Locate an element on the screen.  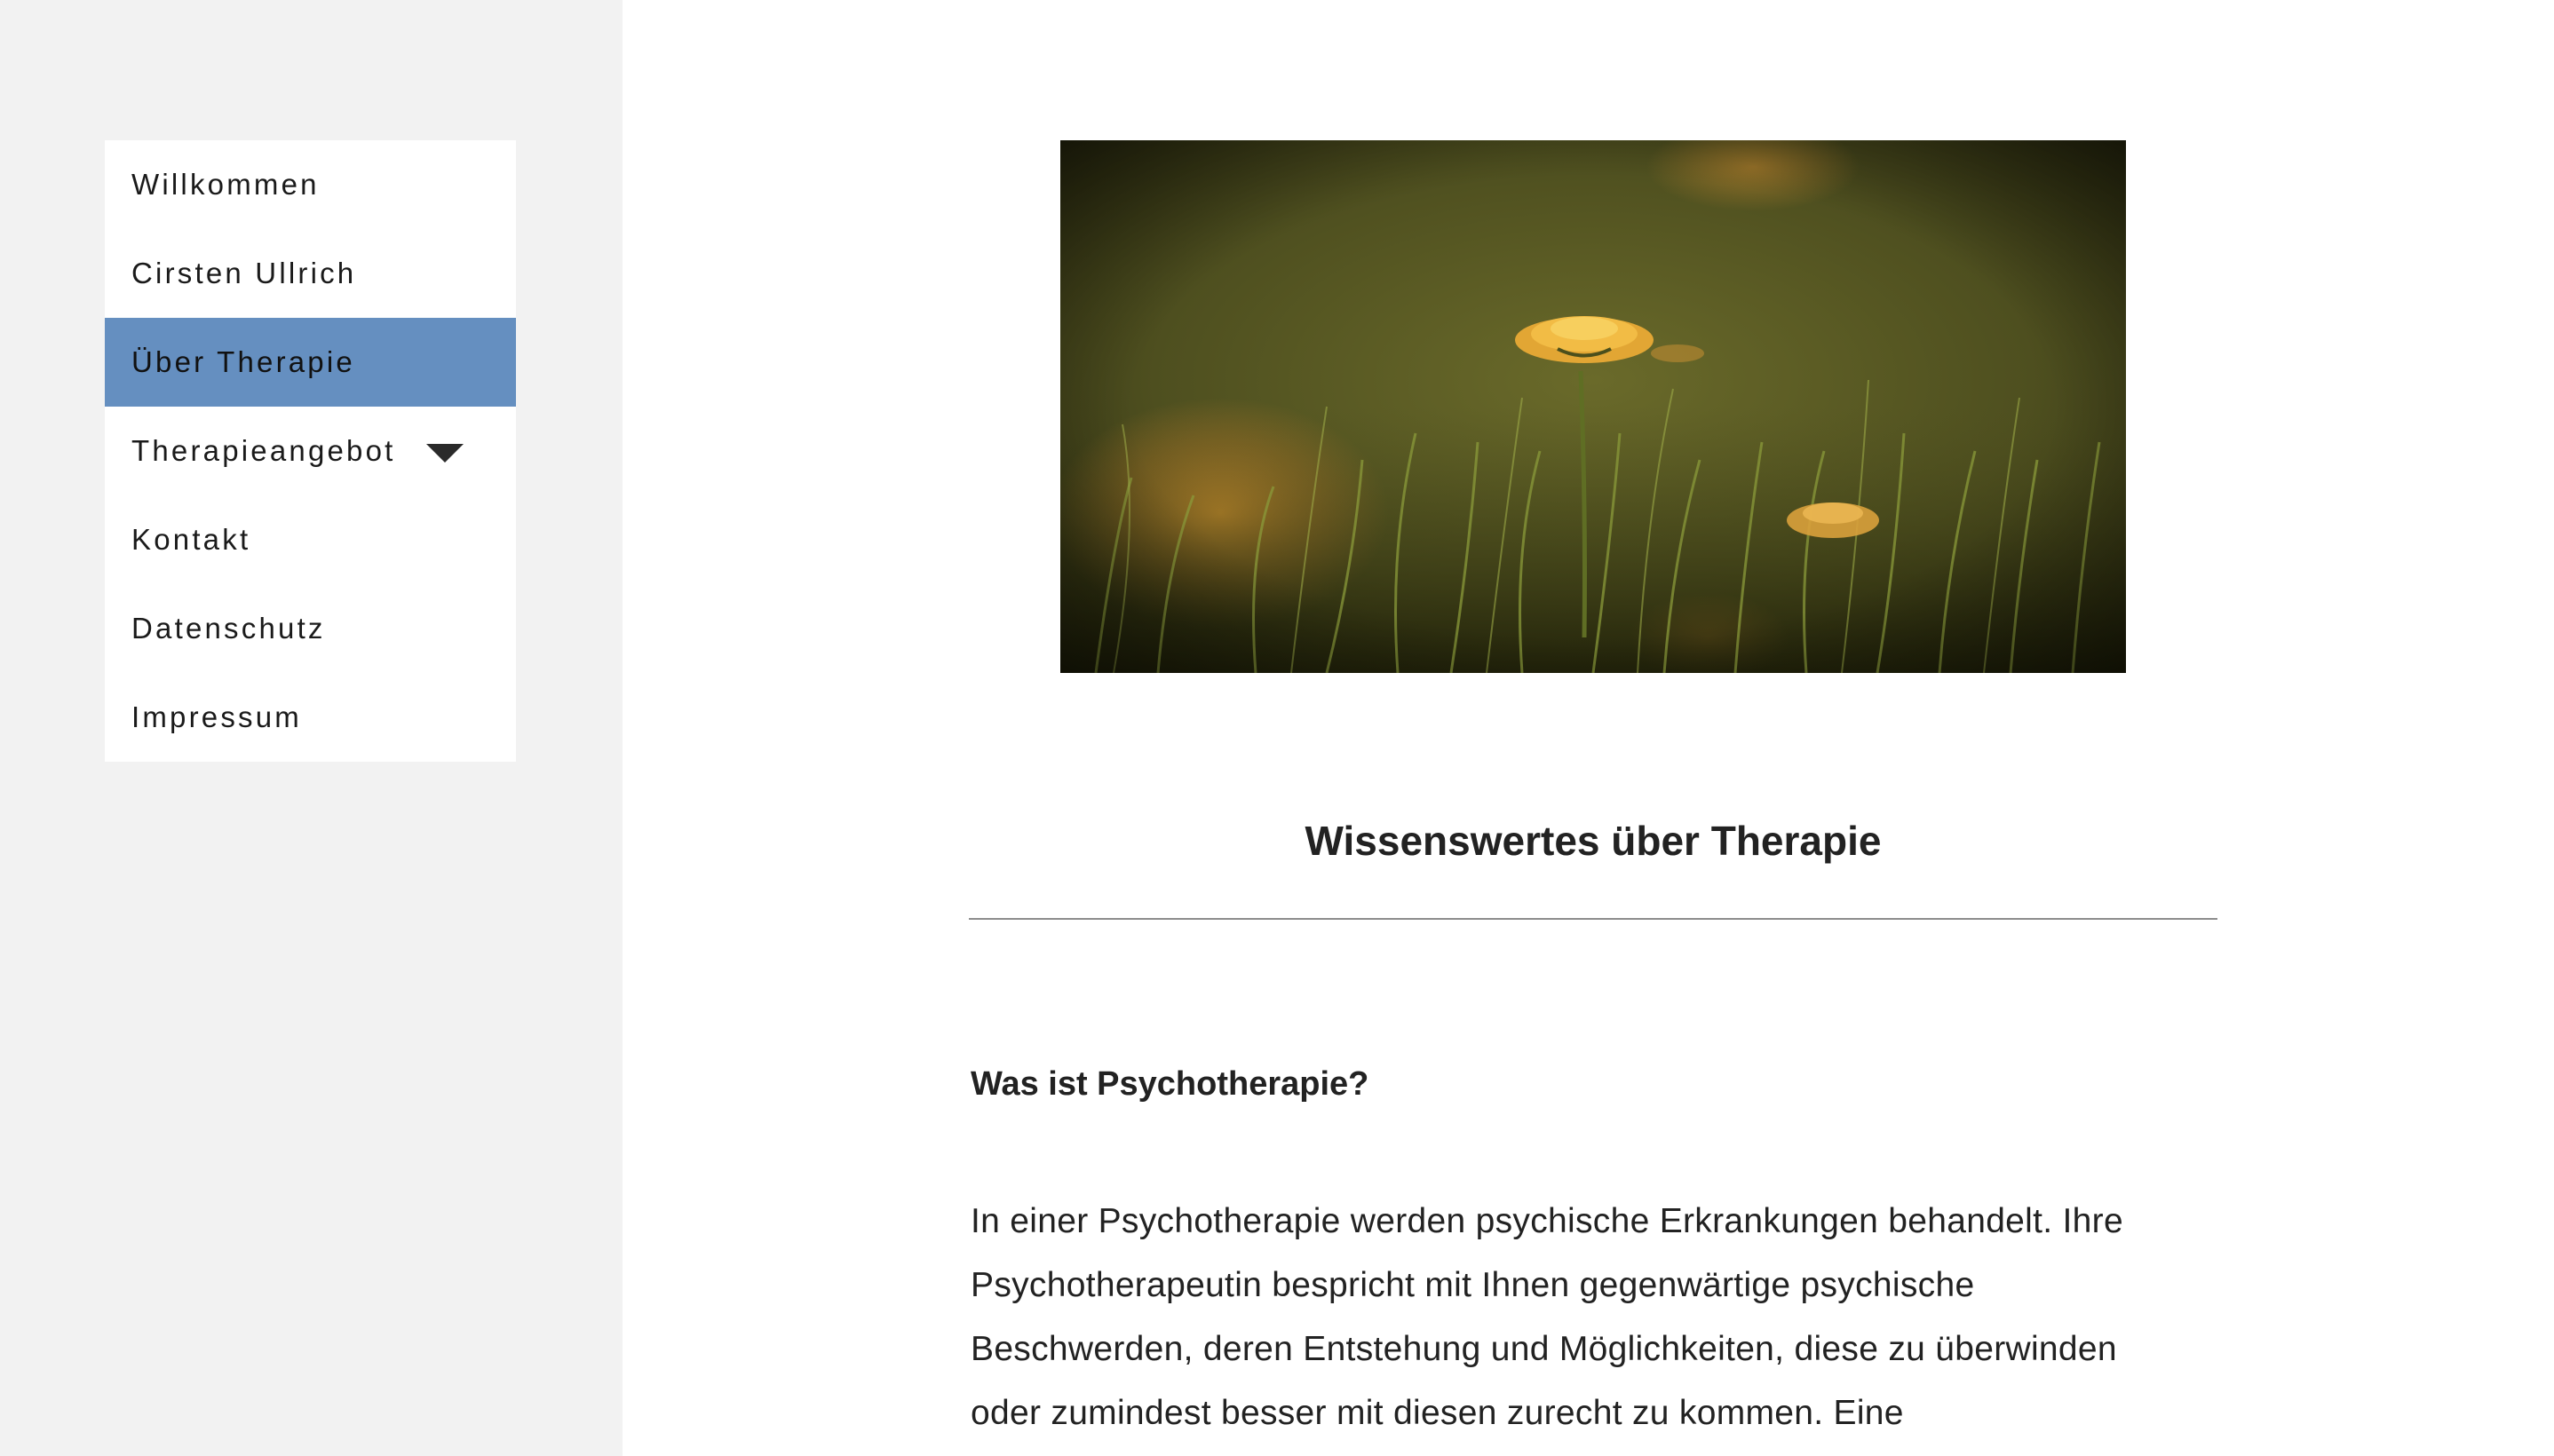
nav-item-label: Cirsten Ullrich is located at coordinates (244, 273).